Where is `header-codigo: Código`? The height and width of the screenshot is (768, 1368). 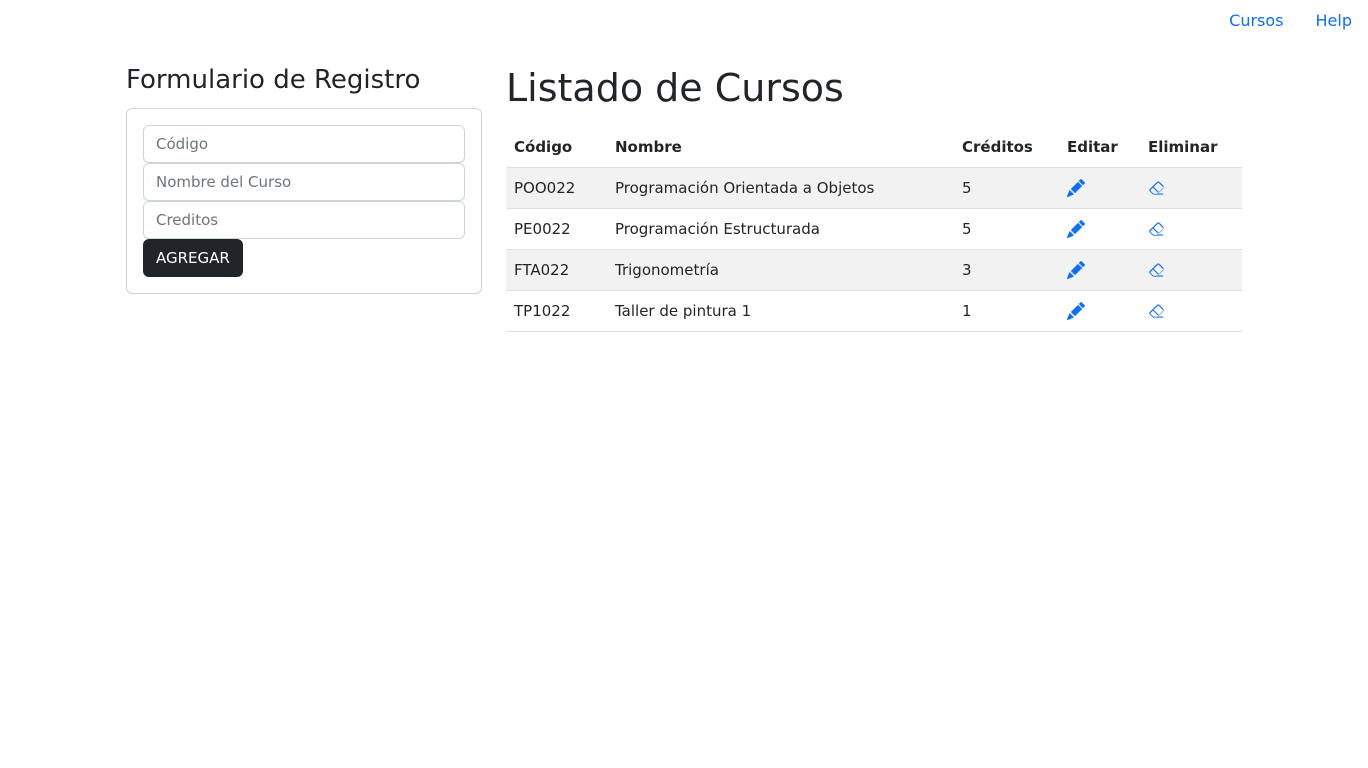
header-codigo: Código is located at coordinates (556, 147).